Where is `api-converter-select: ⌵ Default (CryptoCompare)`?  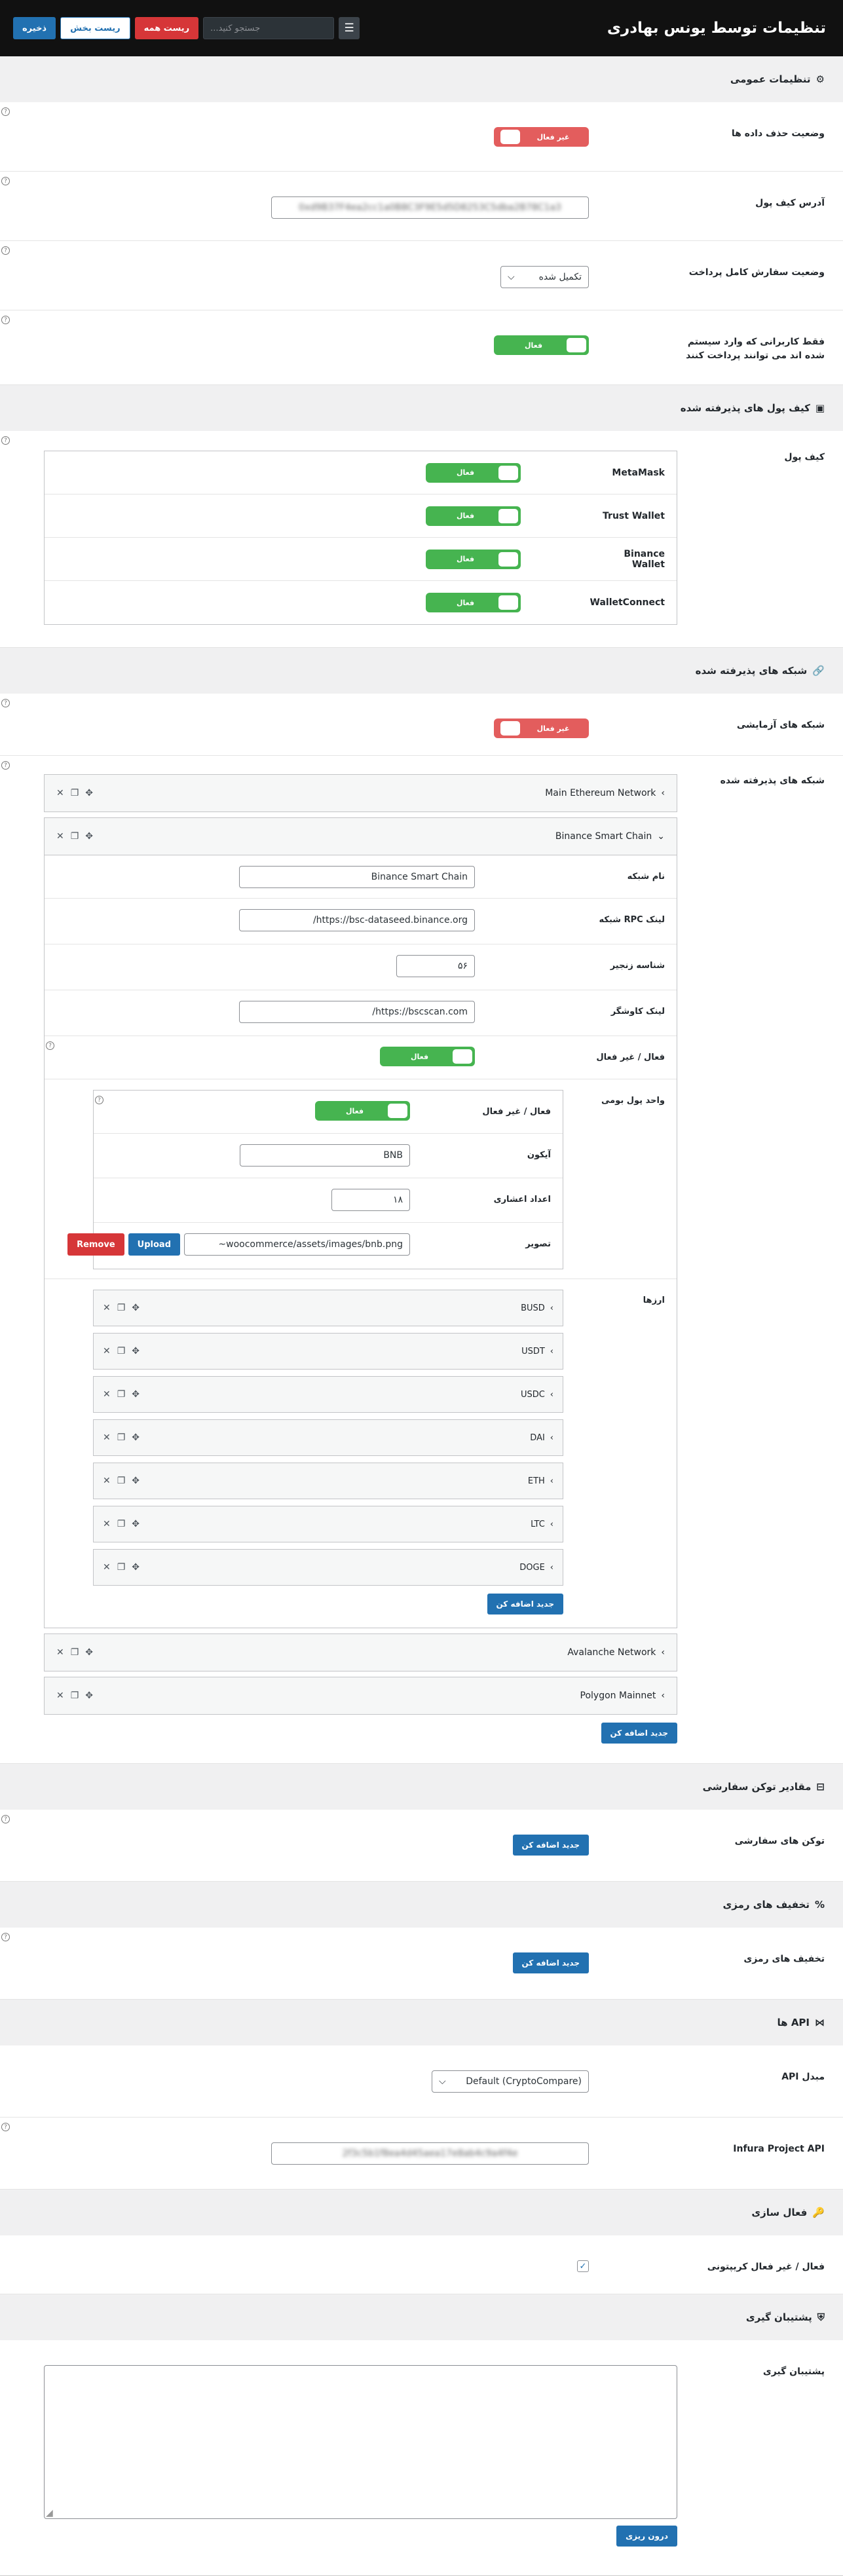
api-converter-select: ⌵ Default (CryptoCompare) is located at coordinates (510, 2081).